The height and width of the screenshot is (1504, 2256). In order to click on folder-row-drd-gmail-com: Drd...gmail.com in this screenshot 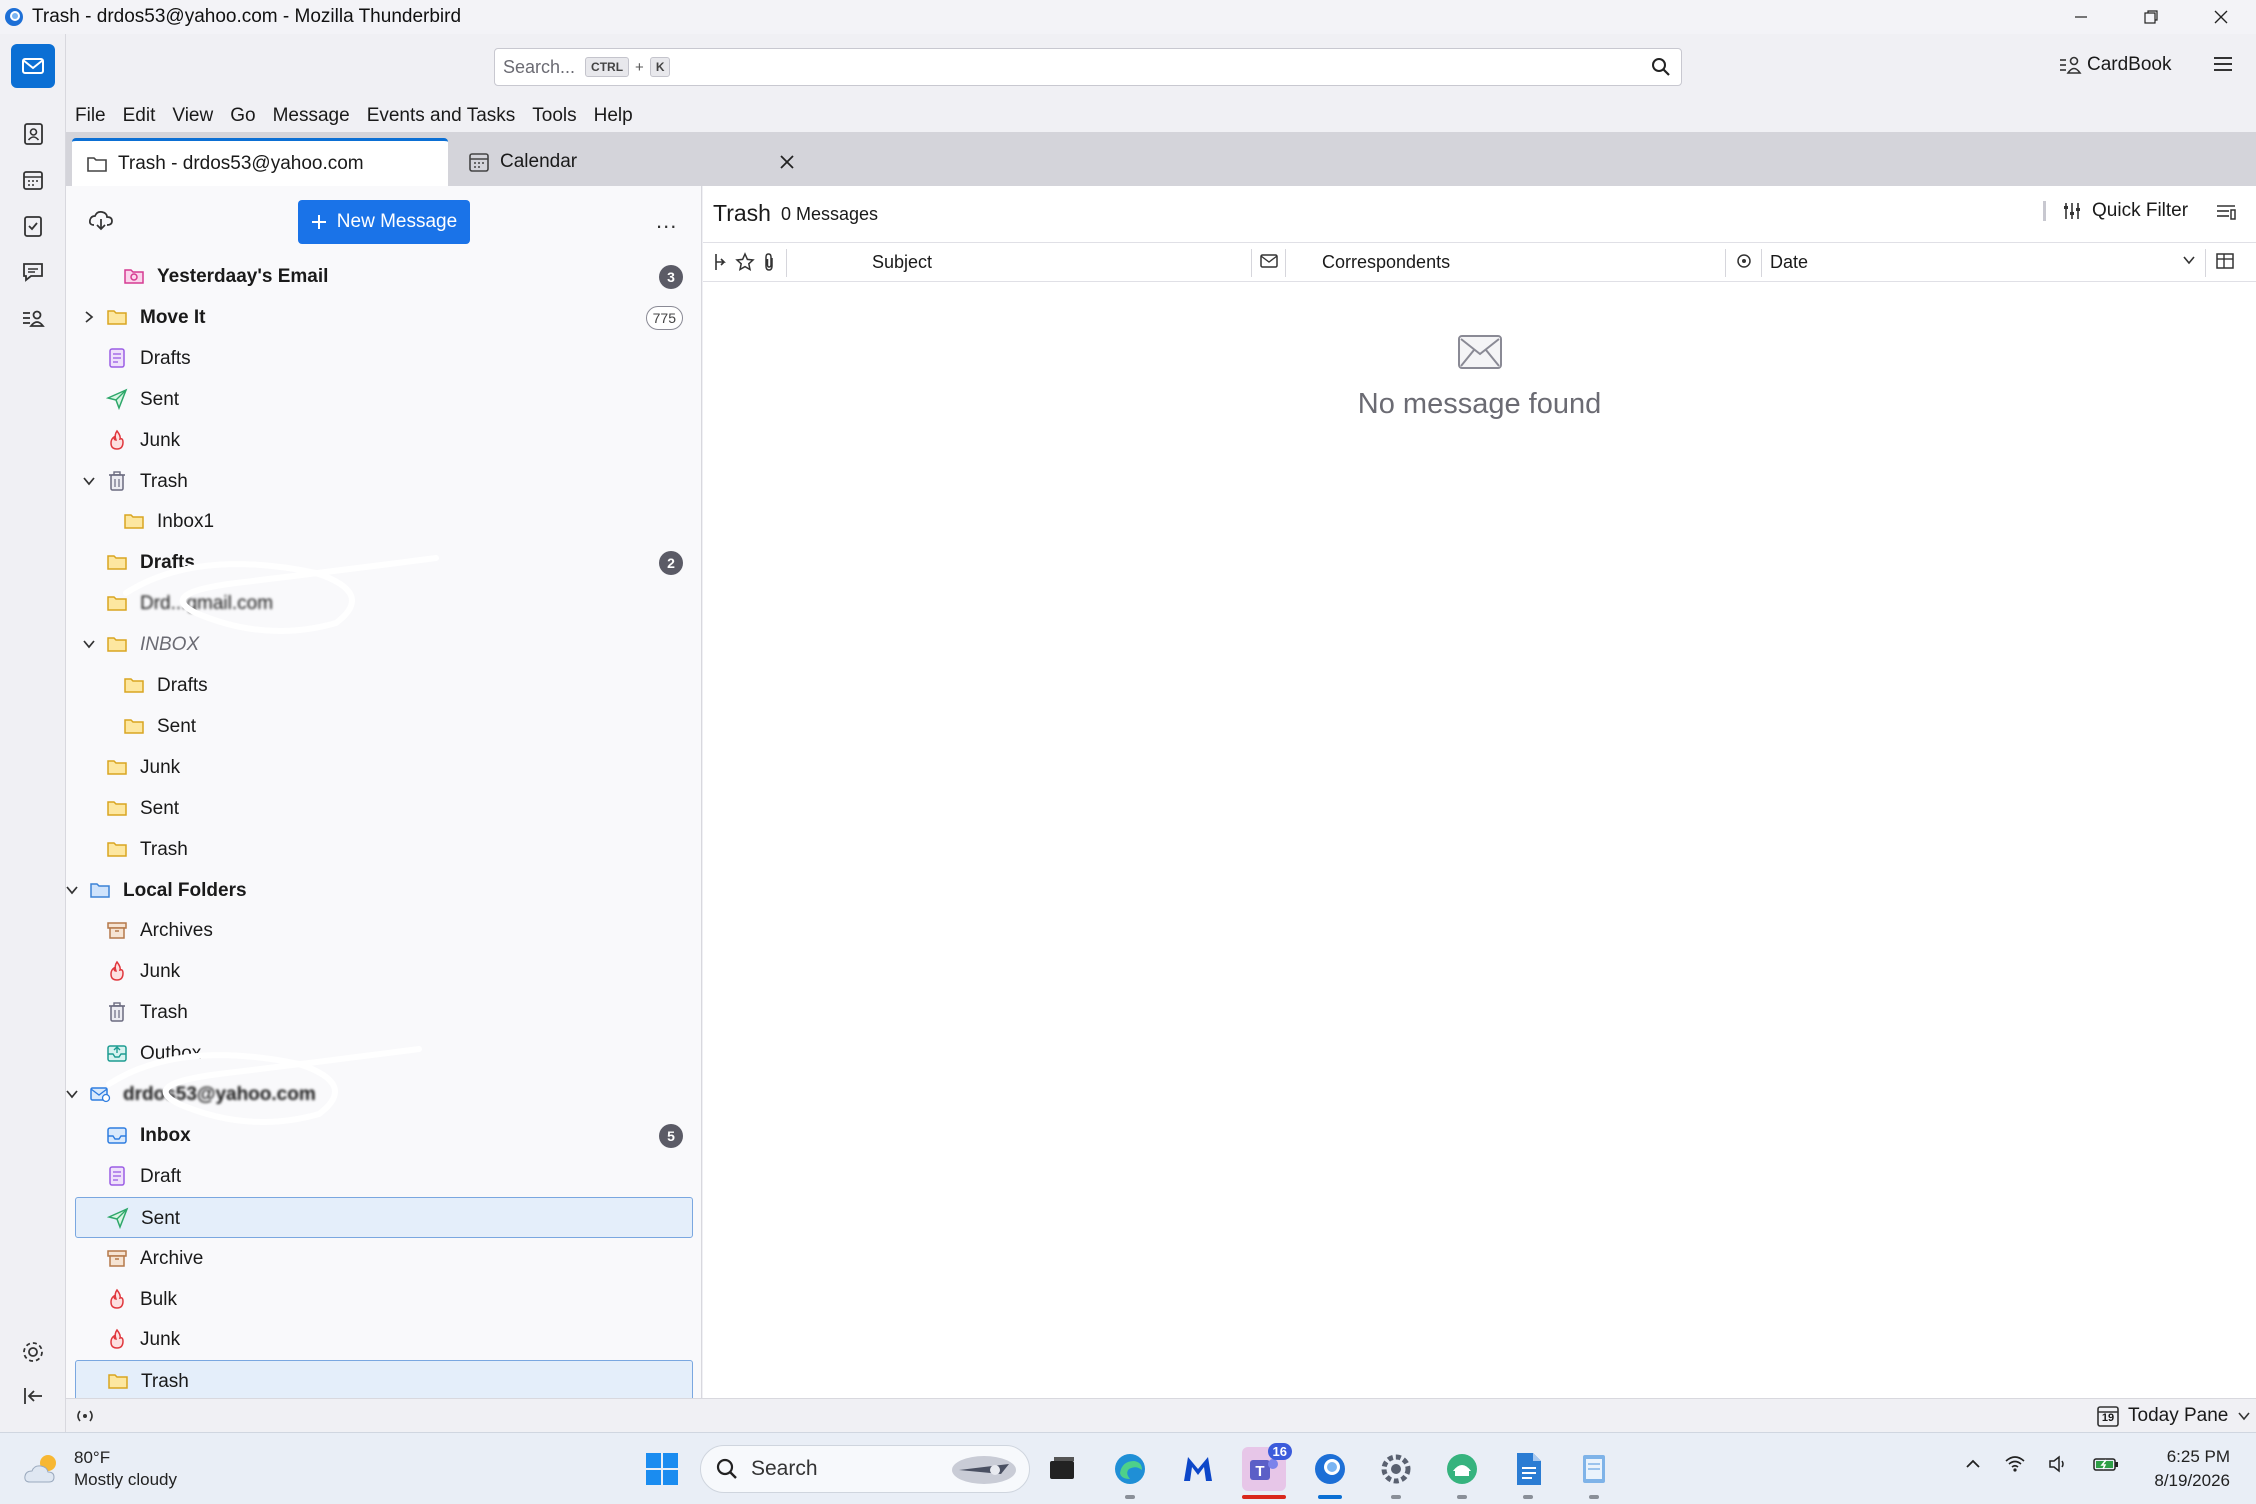, I will do `click(384, 595)`.